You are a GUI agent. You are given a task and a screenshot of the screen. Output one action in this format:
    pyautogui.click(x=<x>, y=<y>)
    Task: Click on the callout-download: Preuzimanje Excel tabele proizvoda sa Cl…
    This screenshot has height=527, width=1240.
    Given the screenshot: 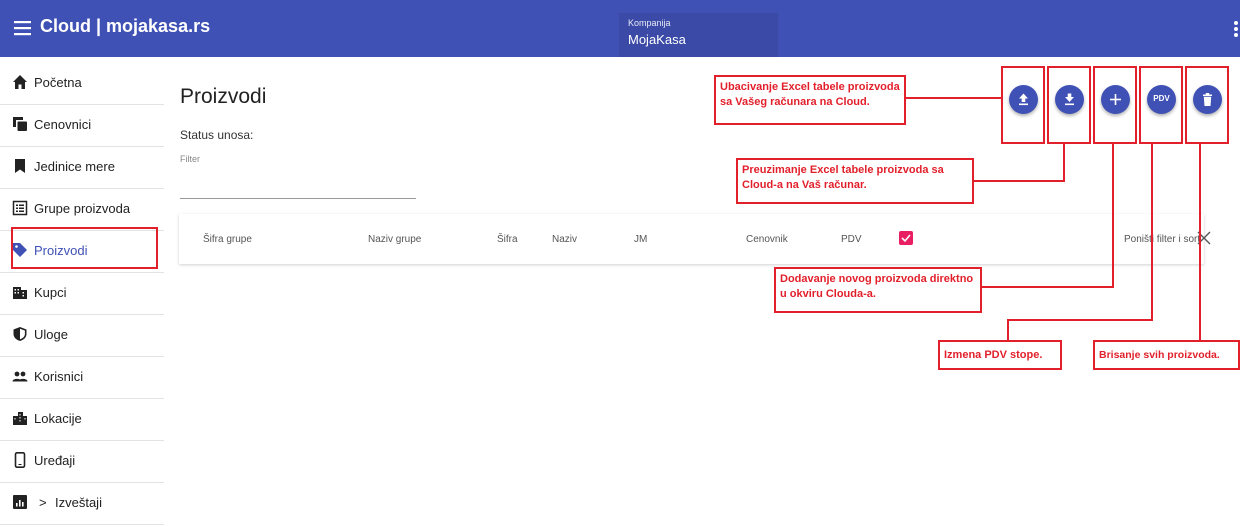 What is the action you would take?
    pyautogui.click(x=855, y=181)
    